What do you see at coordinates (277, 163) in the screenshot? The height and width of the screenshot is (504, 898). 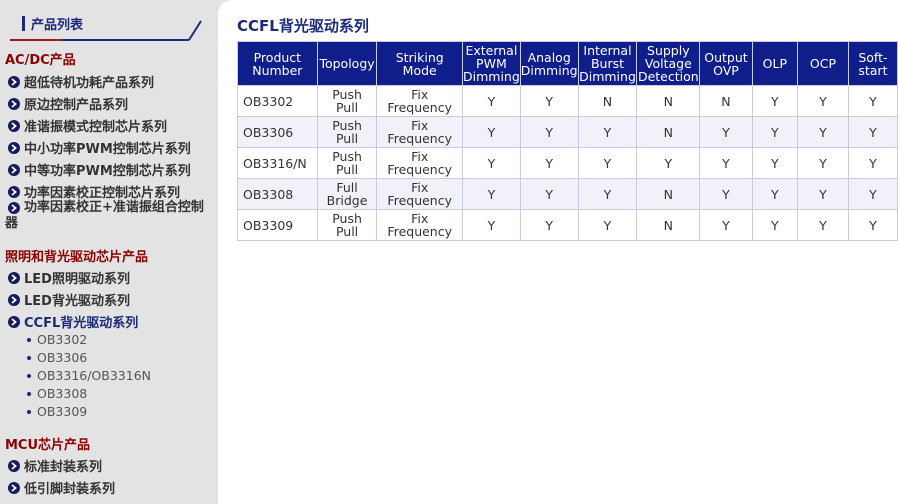 I see `cell-product-number: OB3316/N` at bounding box center [277, 163].